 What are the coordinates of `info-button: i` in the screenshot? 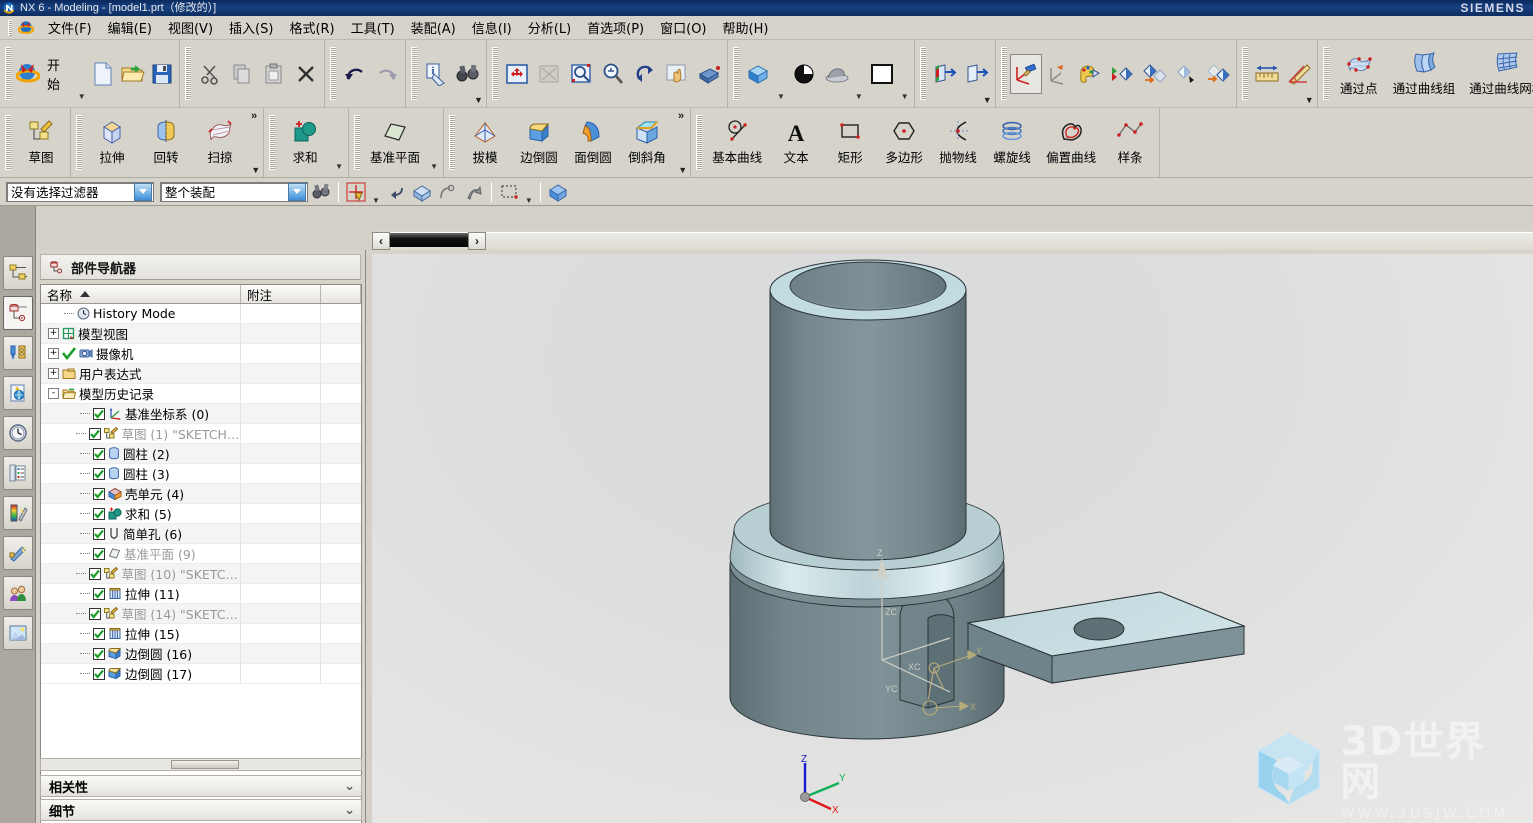 It's located at (436, 74).